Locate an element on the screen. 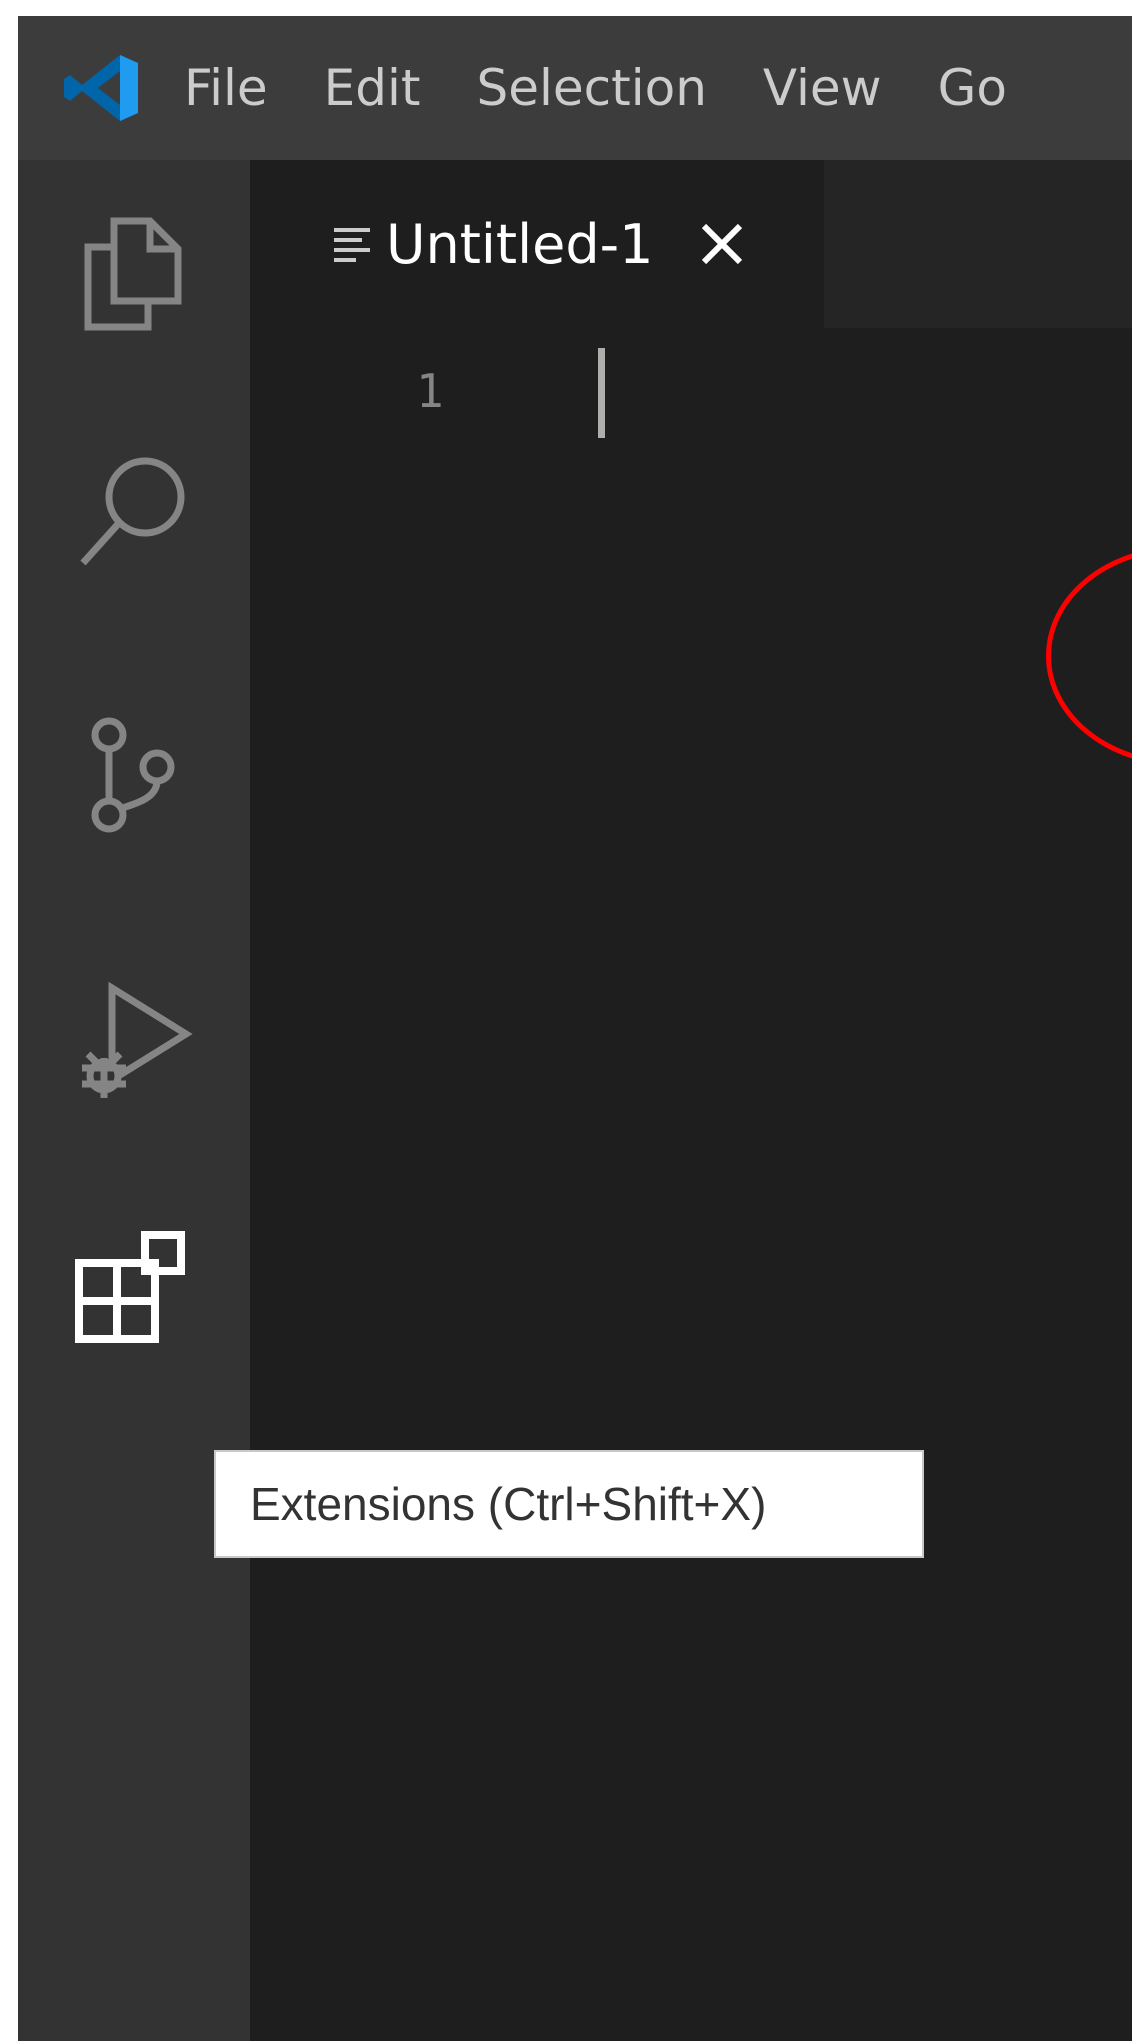 The image size is (1132, 2041). menu-go: Go is located at coordinates (972, 88).